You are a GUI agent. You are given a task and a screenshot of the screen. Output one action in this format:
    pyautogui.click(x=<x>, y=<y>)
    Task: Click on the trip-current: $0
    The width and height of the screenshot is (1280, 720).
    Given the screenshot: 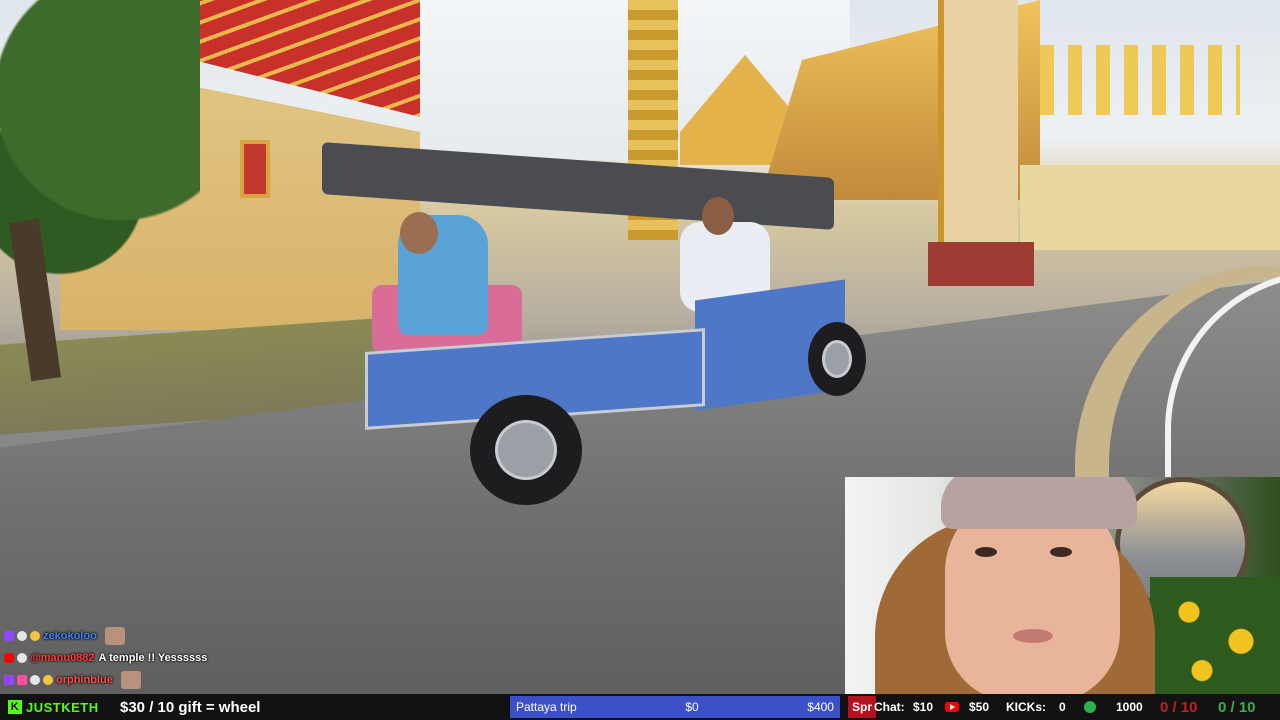 What is the action you would take?
    pyautogui.click(x=692, y=707)
    